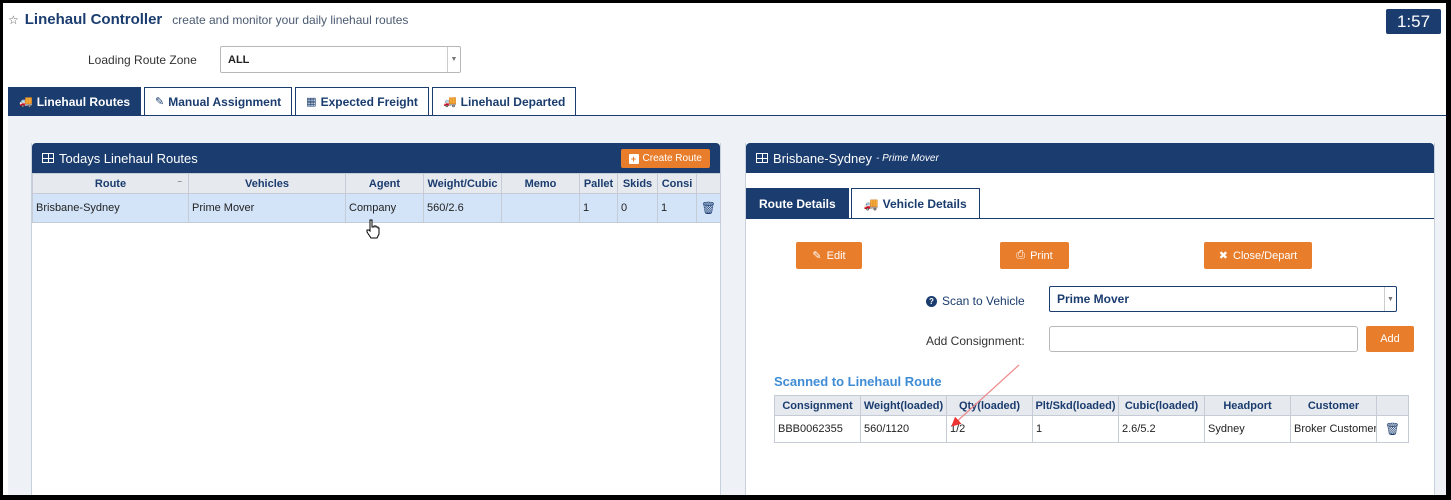  What do you see at coordinates (513, 101) in the screenshot?
I see `tab-label: Linehaul Departed` at bounding box center [513, 101].